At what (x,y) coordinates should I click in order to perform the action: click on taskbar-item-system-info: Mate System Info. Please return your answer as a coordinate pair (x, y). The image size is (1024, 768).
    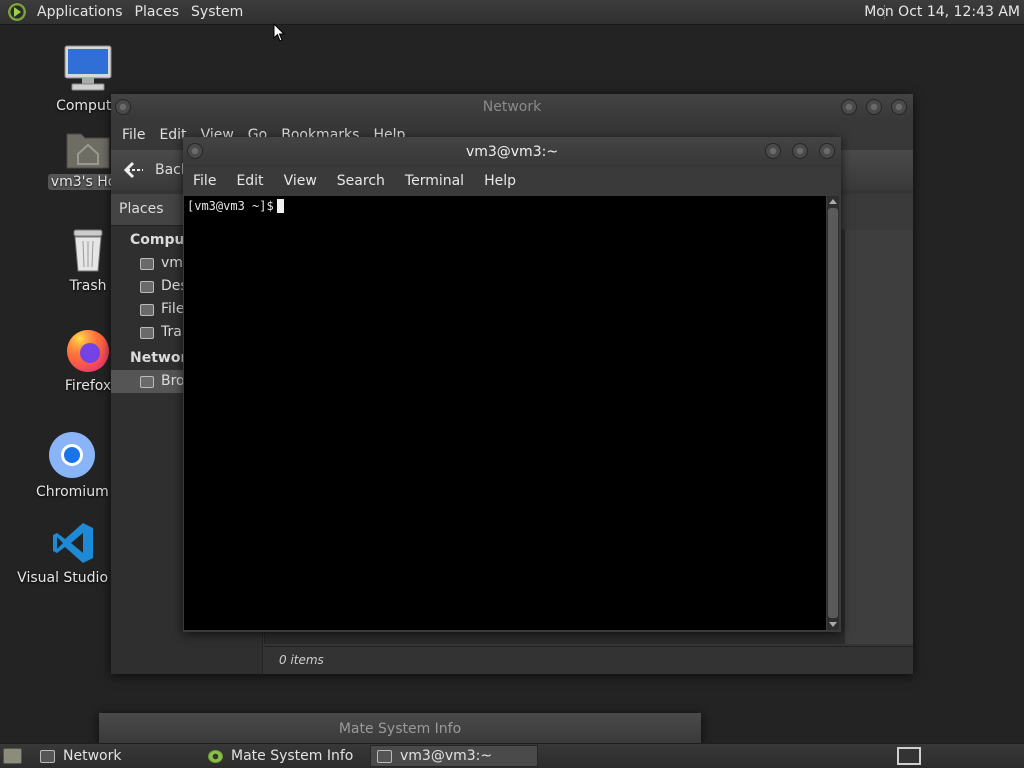
    Looking at the image, I should click on (285, 756).